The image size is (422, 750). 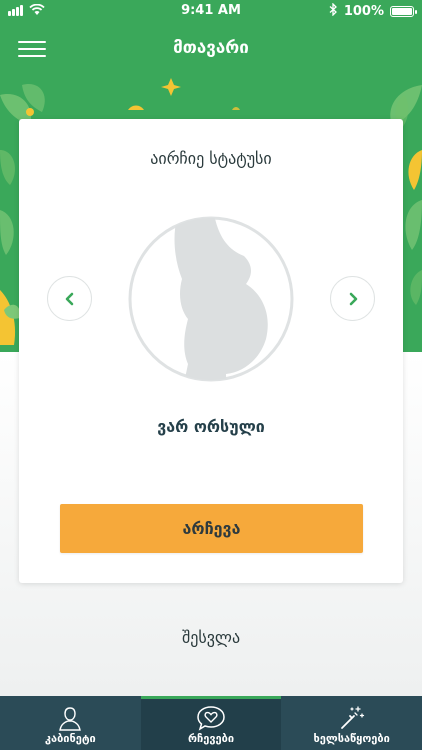 I want to click on tab-label: რჩევები, so click(x=211, y=738).